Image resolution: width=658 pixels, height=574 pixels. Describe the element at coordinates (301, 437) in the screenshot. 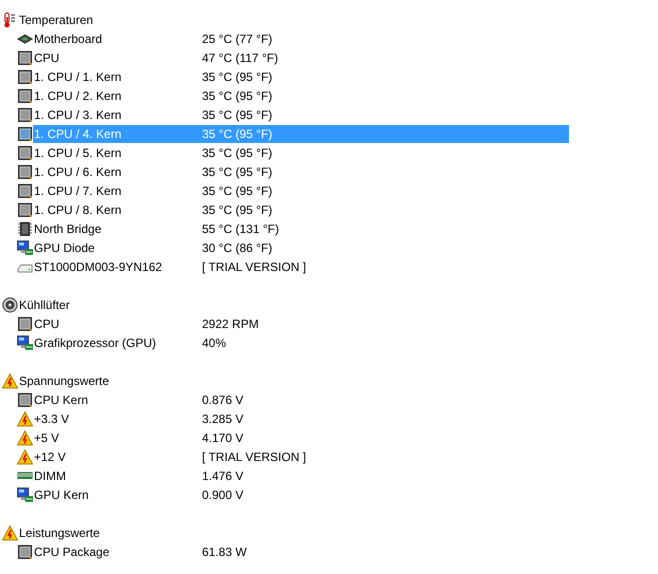

I see `sensor-row: +5 V 4.170 V` at that location.